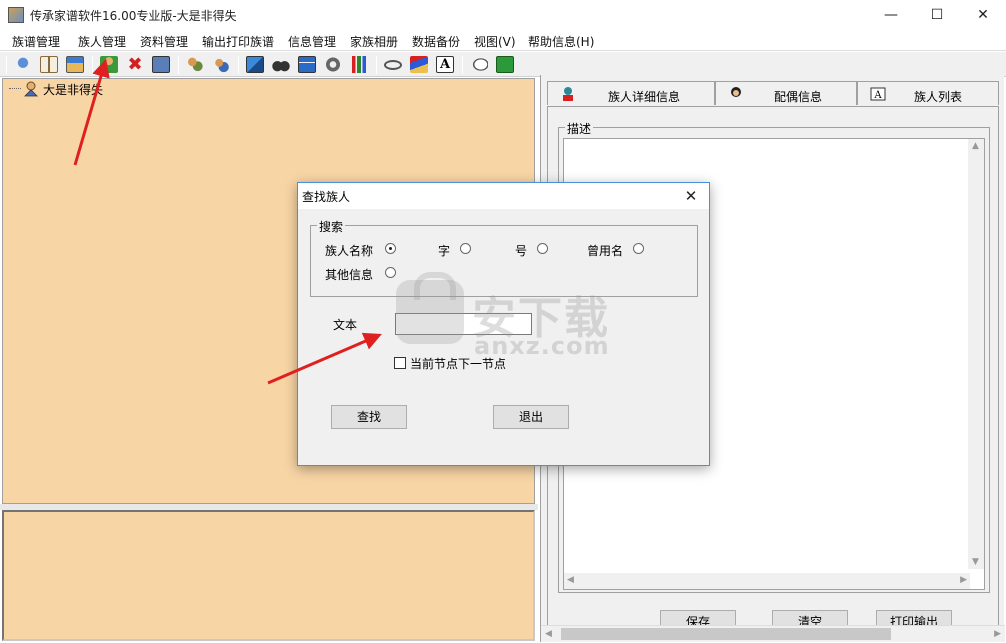  What do you see at coordinates (531, 417) in the screenshot?
I see `exit-button: 退出` at bounding box center [531, 417].